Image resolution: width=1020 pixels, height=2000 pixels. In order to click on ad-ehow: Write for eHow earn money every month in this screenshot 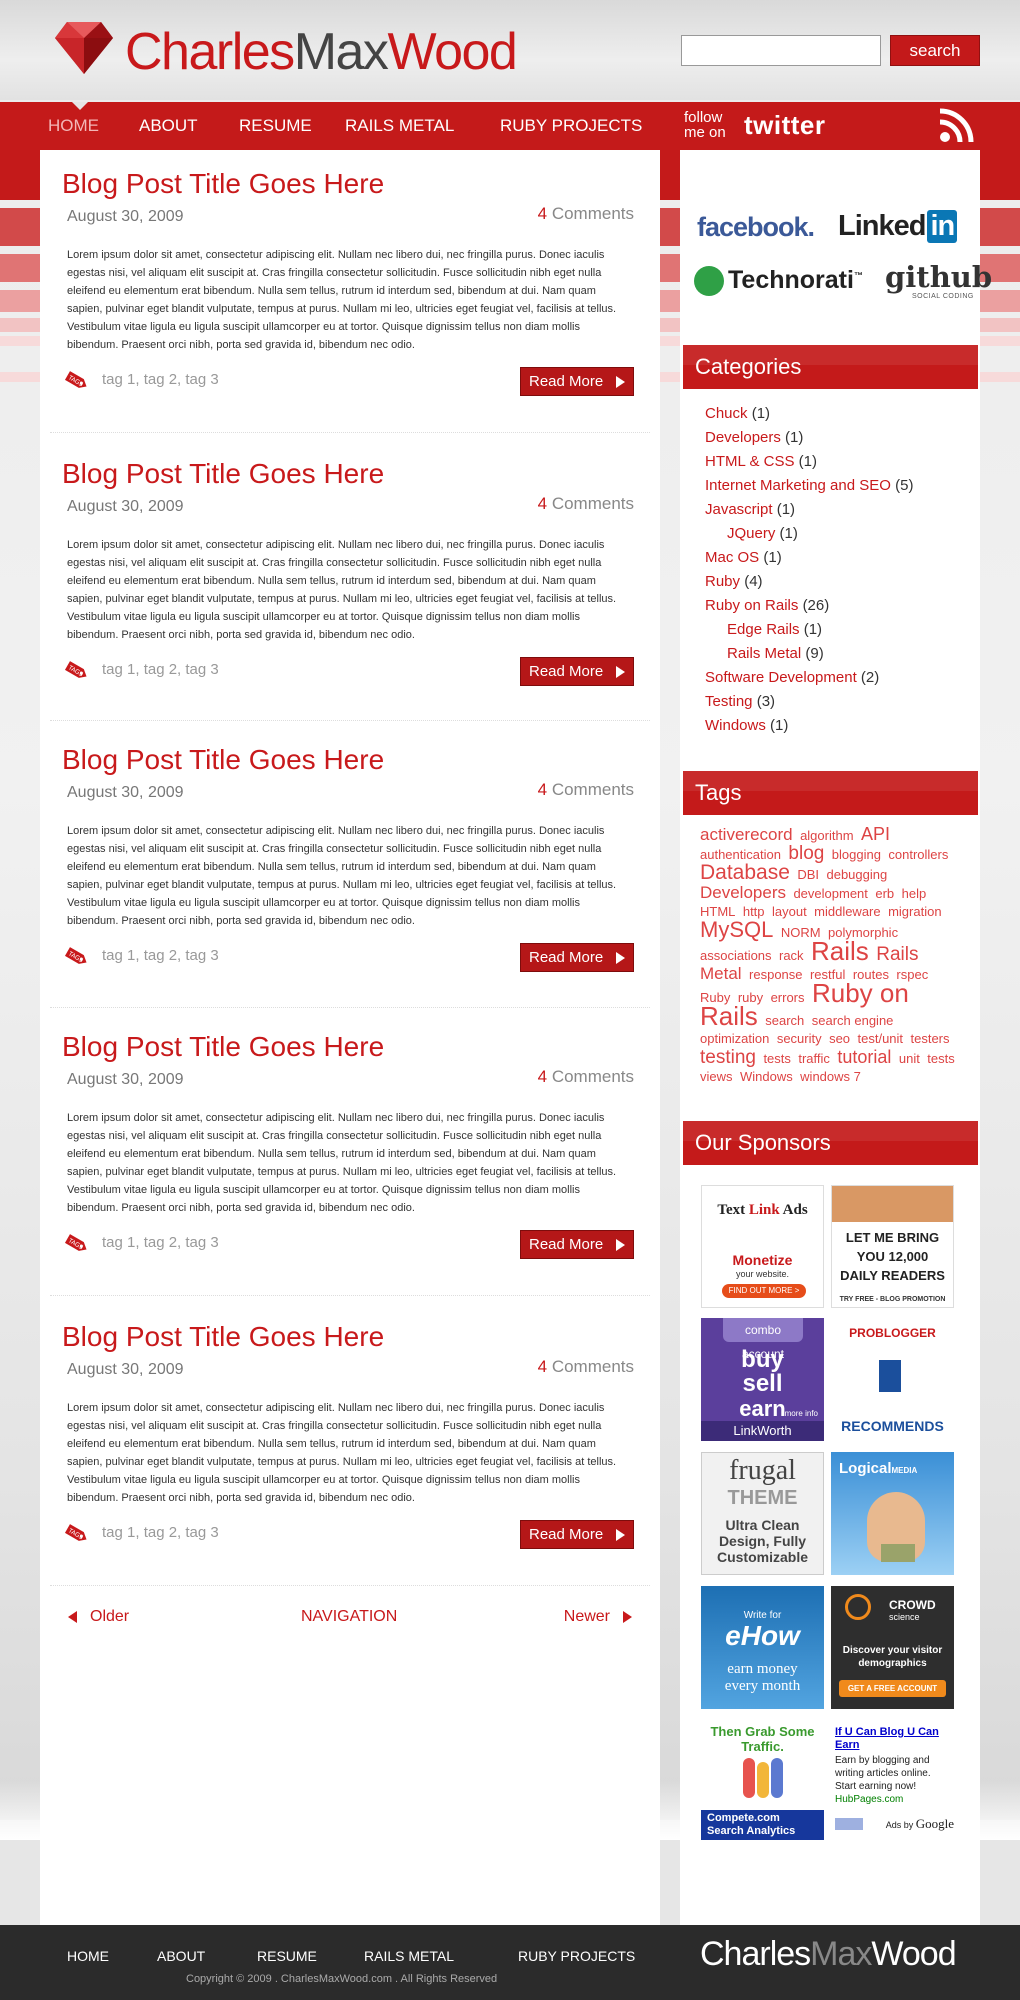, I will do `click(762, 1647)`.